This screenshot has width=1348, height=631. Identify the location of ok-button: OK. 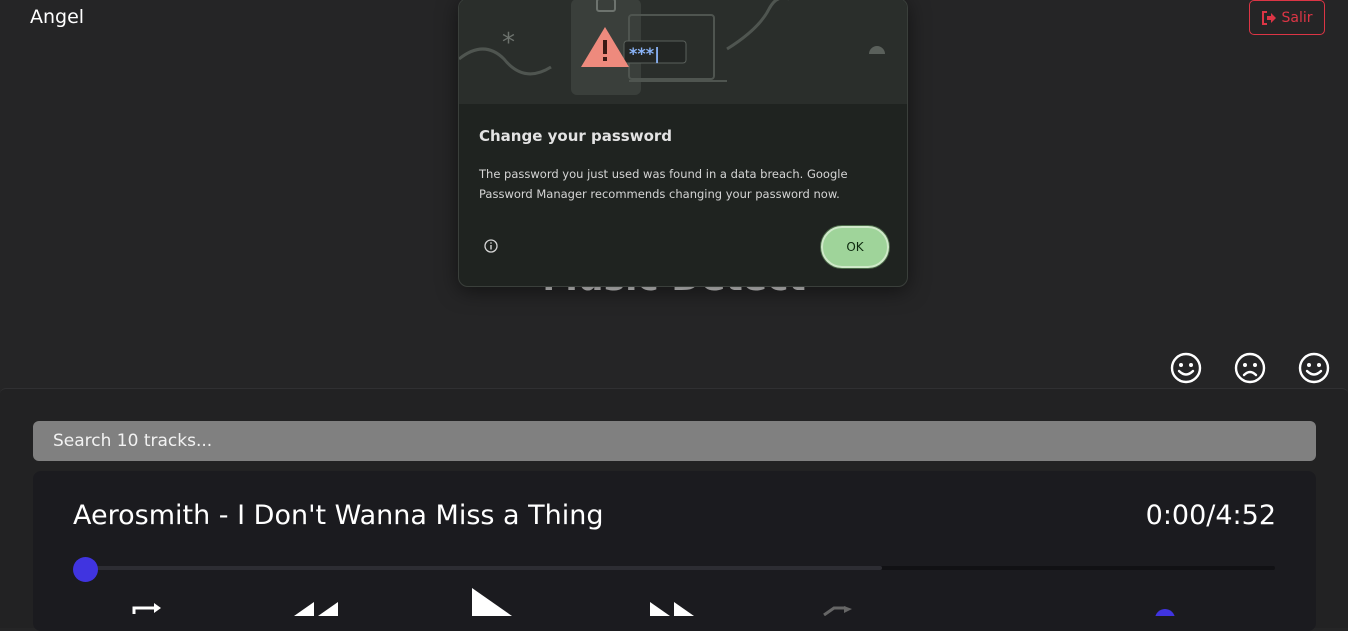
(855, 247).